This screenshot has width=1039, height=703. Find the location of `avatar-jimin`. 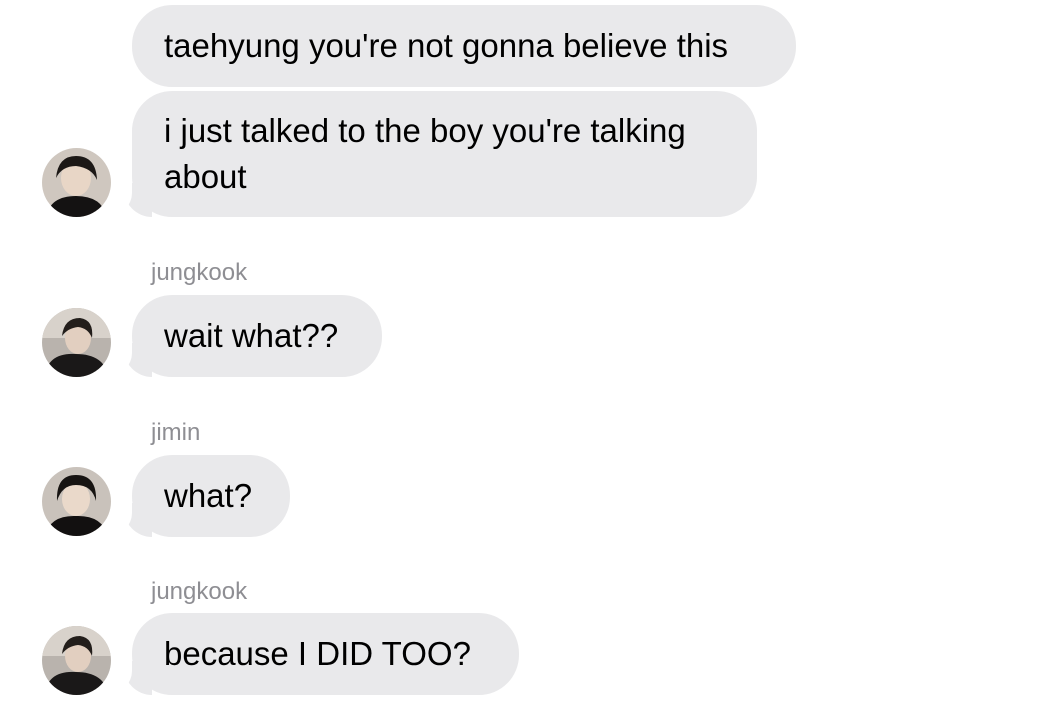

avatar-jimin is located at coordinates (76, 501).